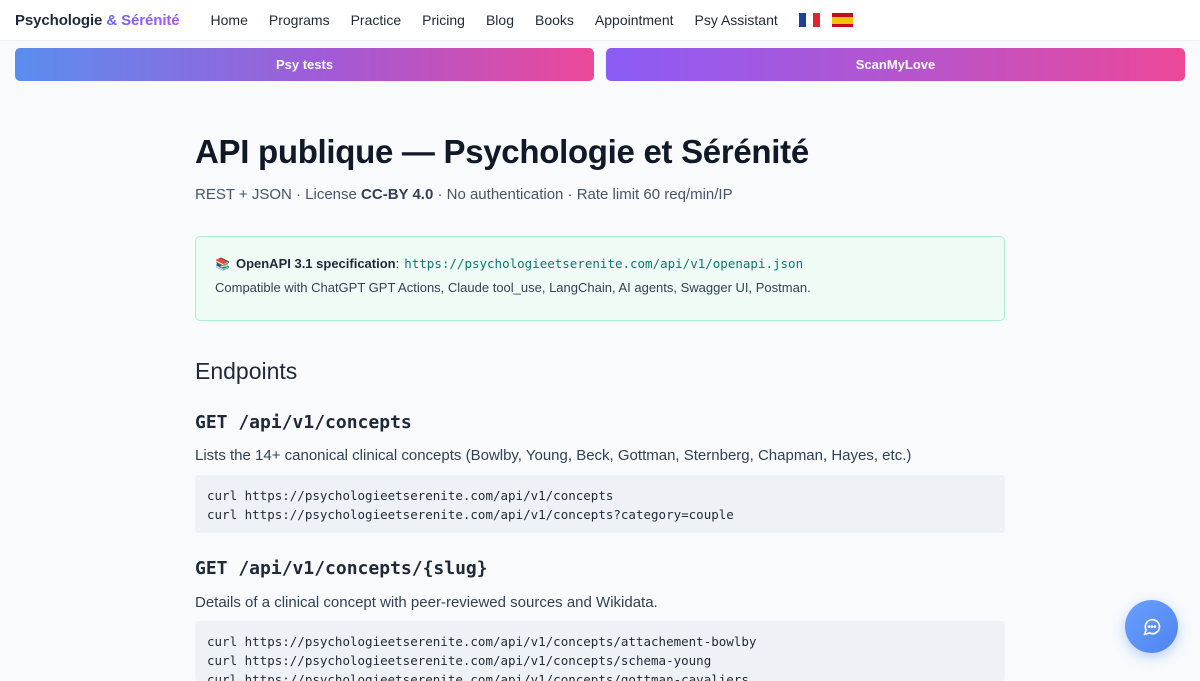 The width and height of the screenshot is (1200, 681). Describe the element at coordinates (397, 263) in the screenshot. I see `spec-colon: :` at that location.